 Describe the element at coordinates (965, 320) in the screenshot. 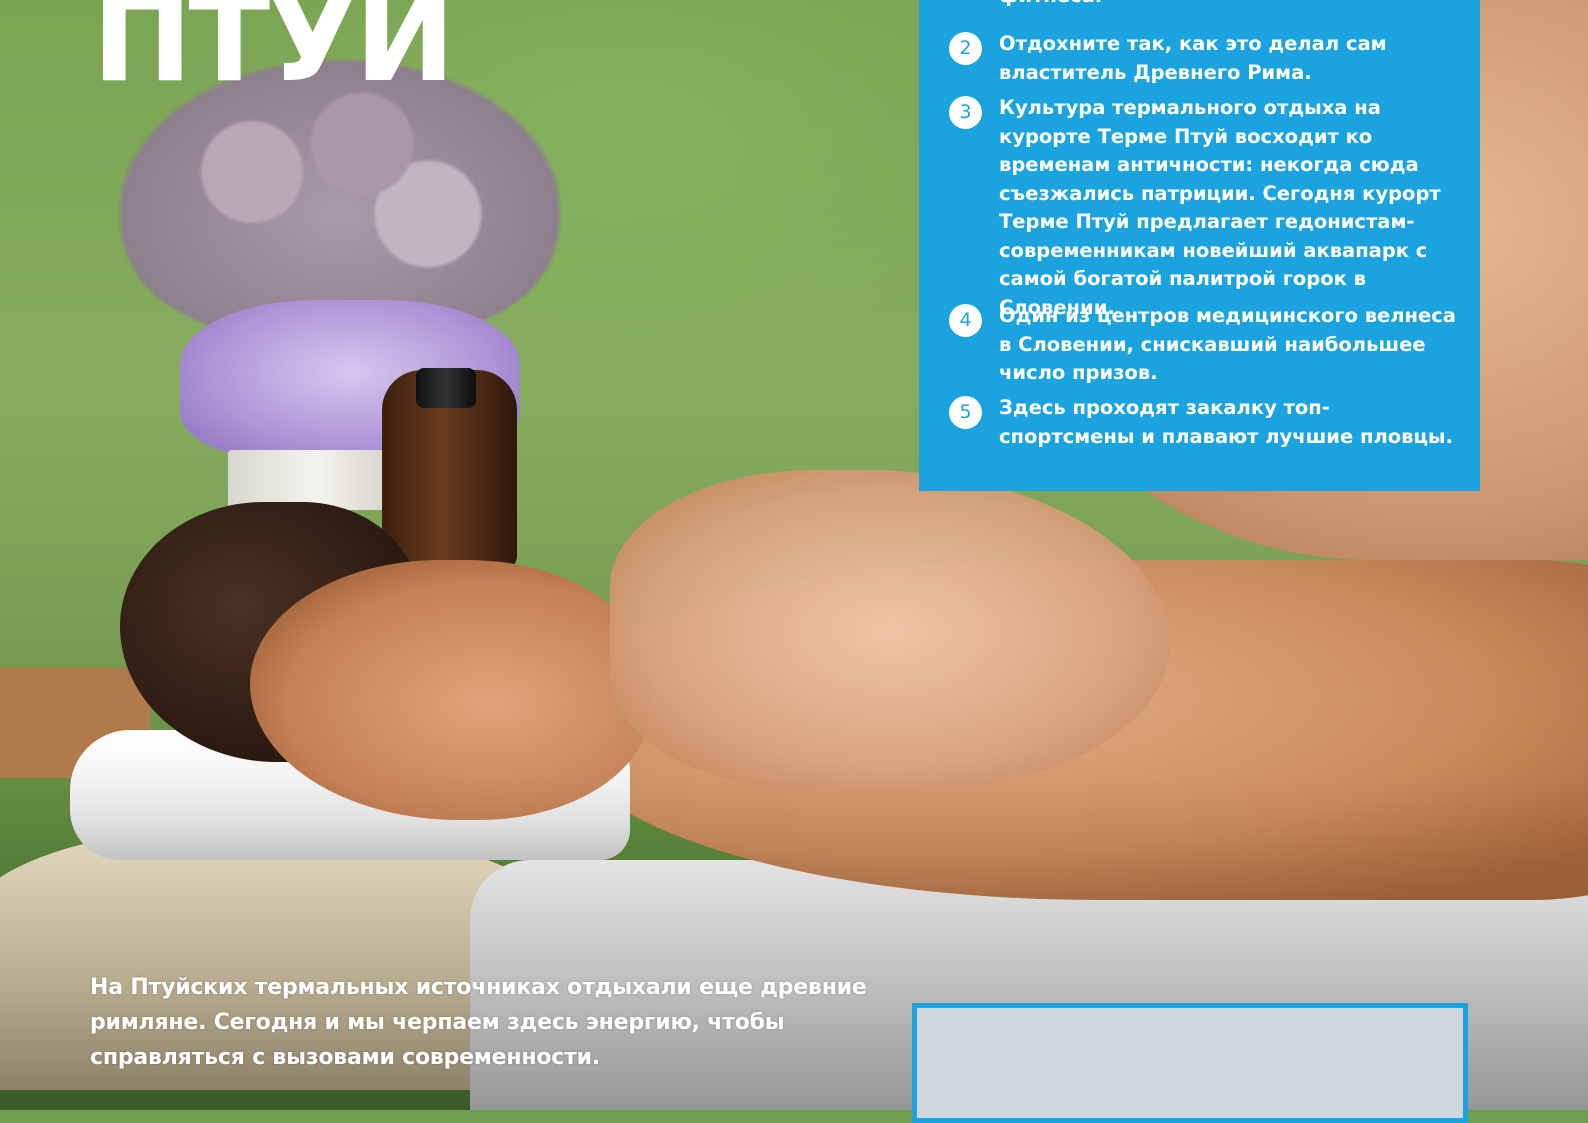

I see `list-number: 4` at that location.